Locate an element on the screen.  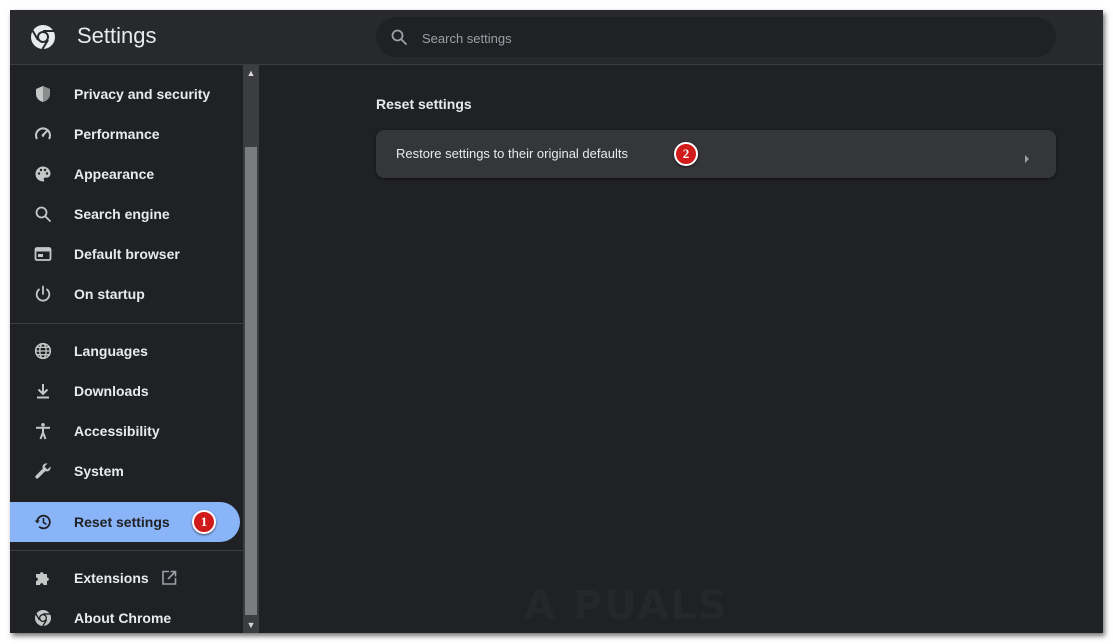
step-badge-2: 2 is located at coordinates (686, 154).